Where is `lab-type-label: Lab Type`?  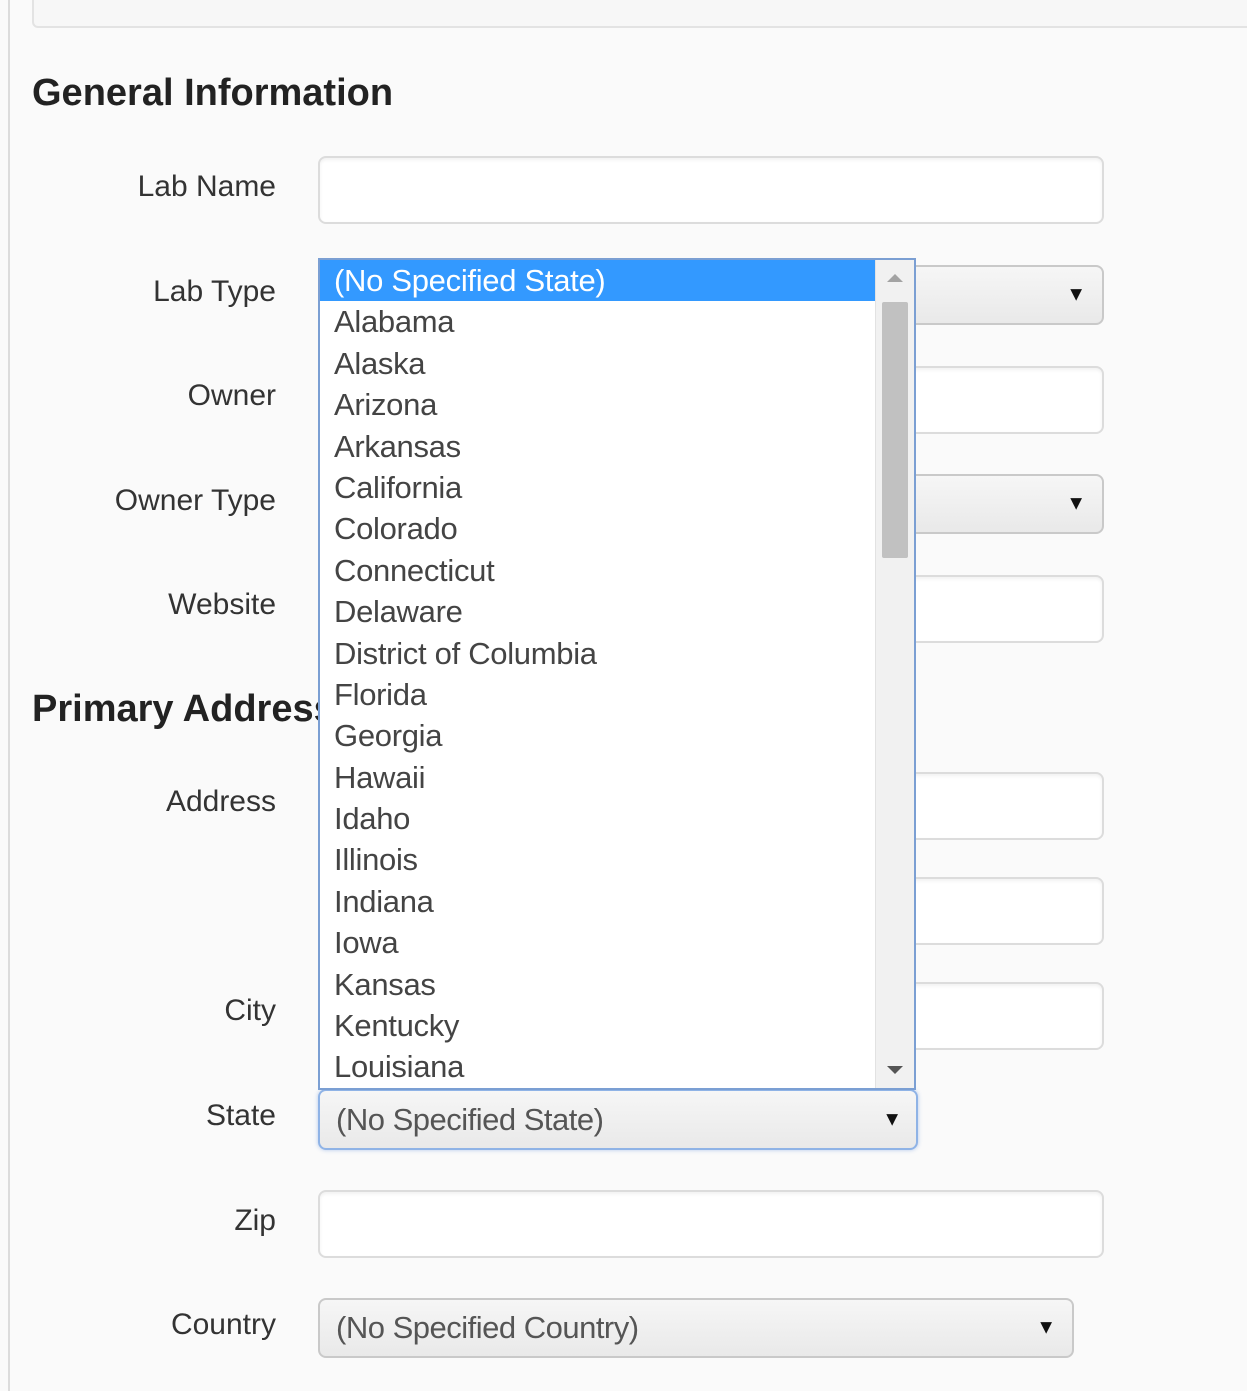 lab-type-label: Lab Type is located at coordinates (214, 291).